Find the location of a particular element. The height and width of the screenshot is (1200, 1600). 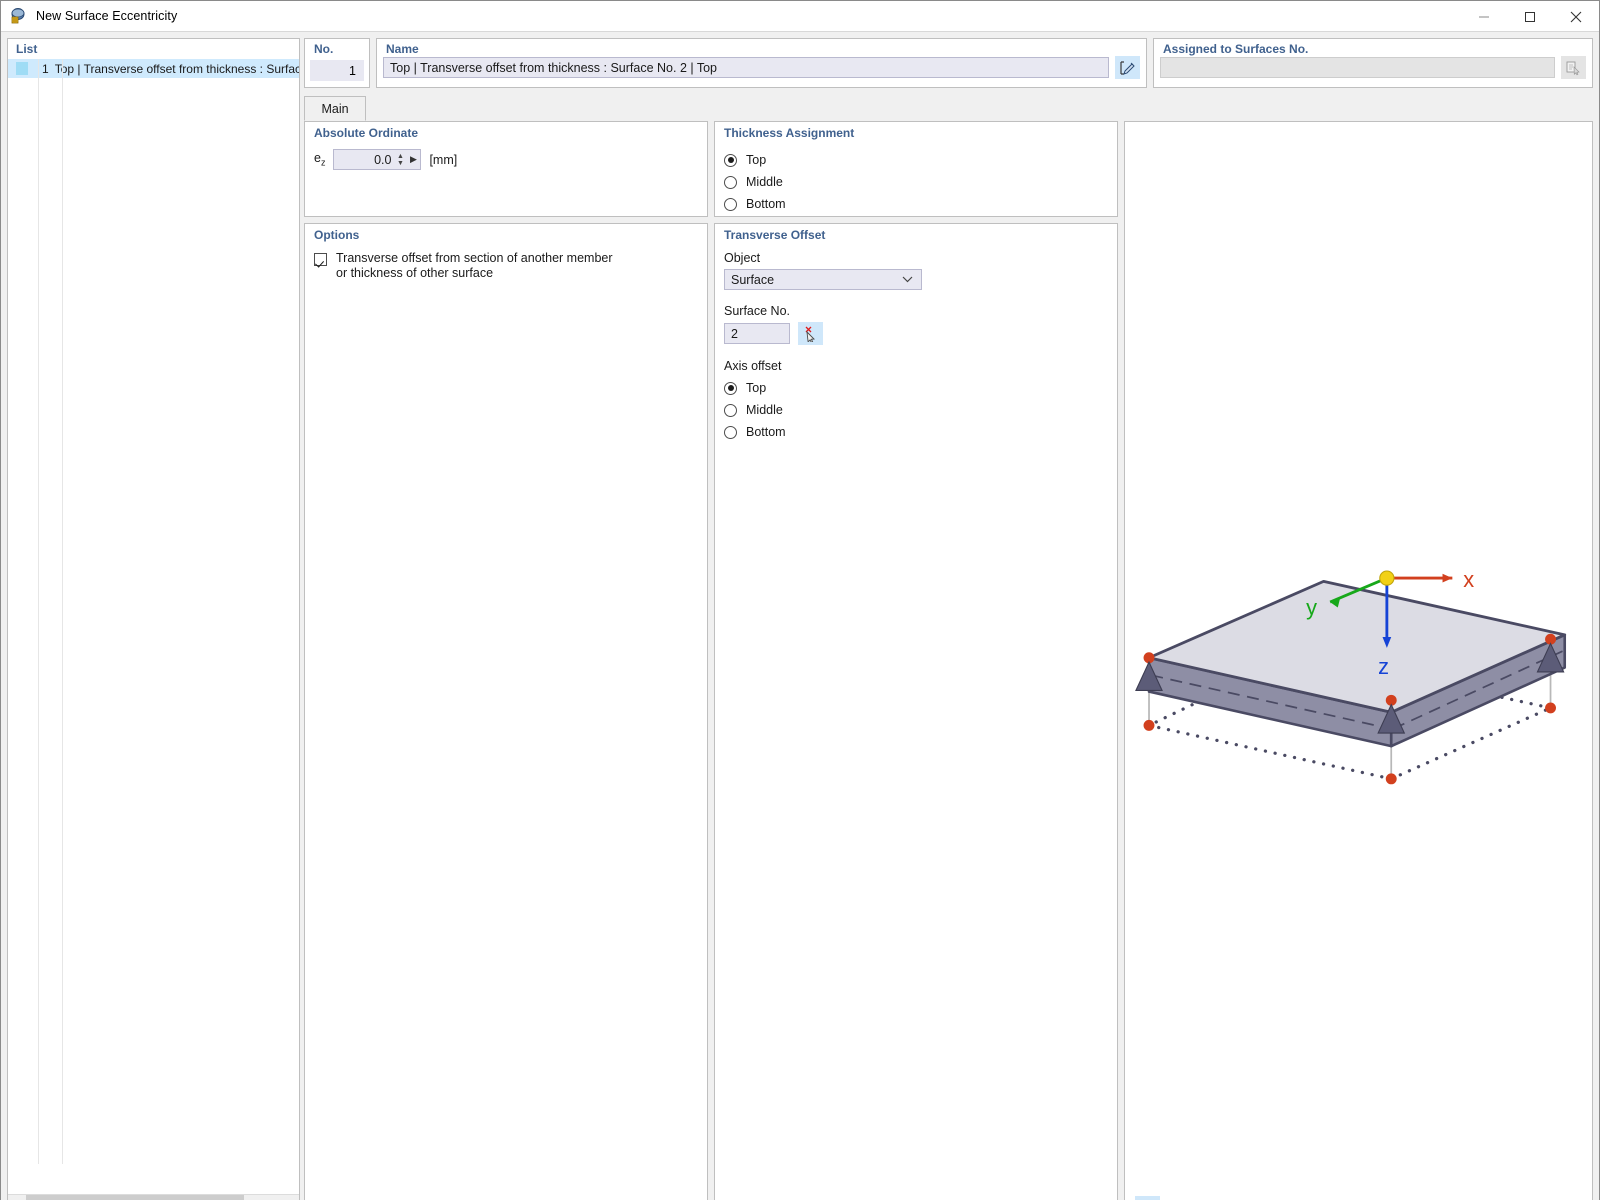

scroll-left-arrow: ‹ is located at coordinates (17, 1197).